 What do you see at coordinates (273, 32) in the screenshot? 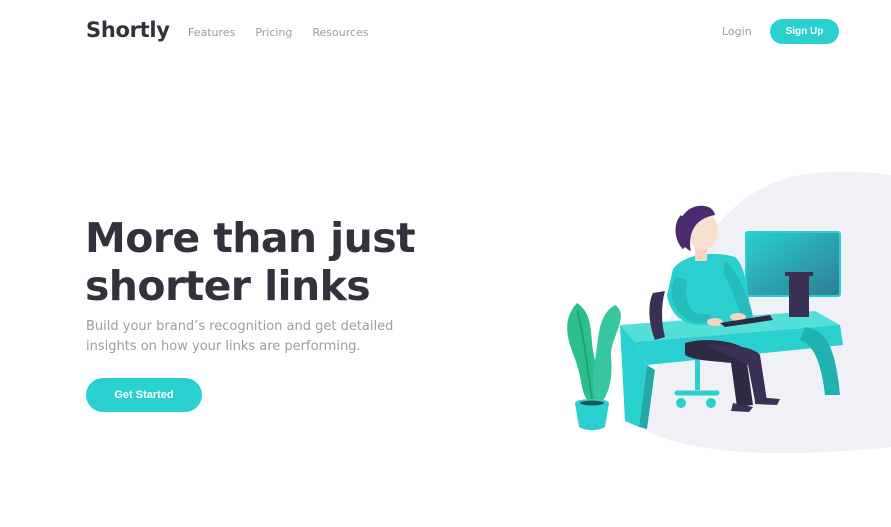
I see `nav-pricing-link: Pricing` at bounding box center [273, 32].